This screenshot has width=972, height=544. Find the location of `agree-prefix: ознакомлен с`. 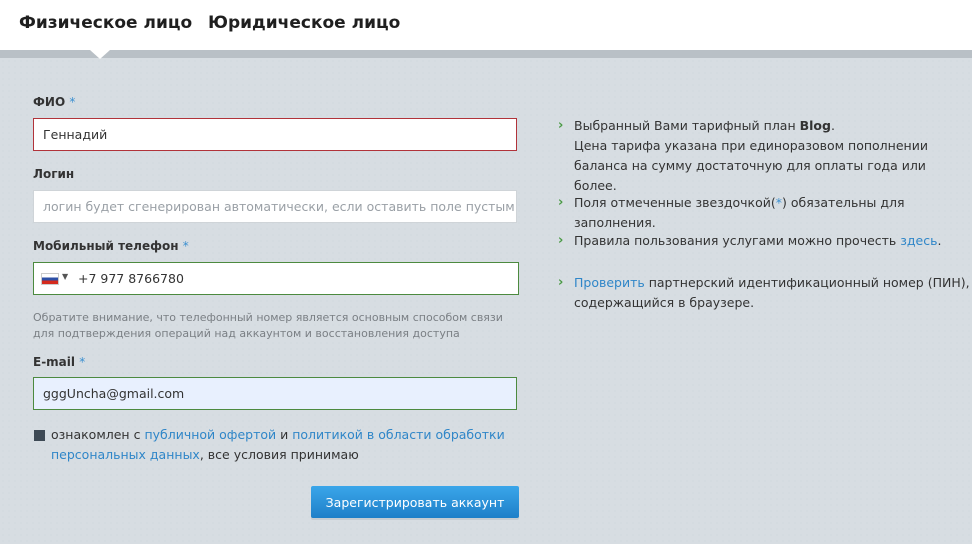

agree-prefix: ознакомлен с is located at coordinates (98, 434).